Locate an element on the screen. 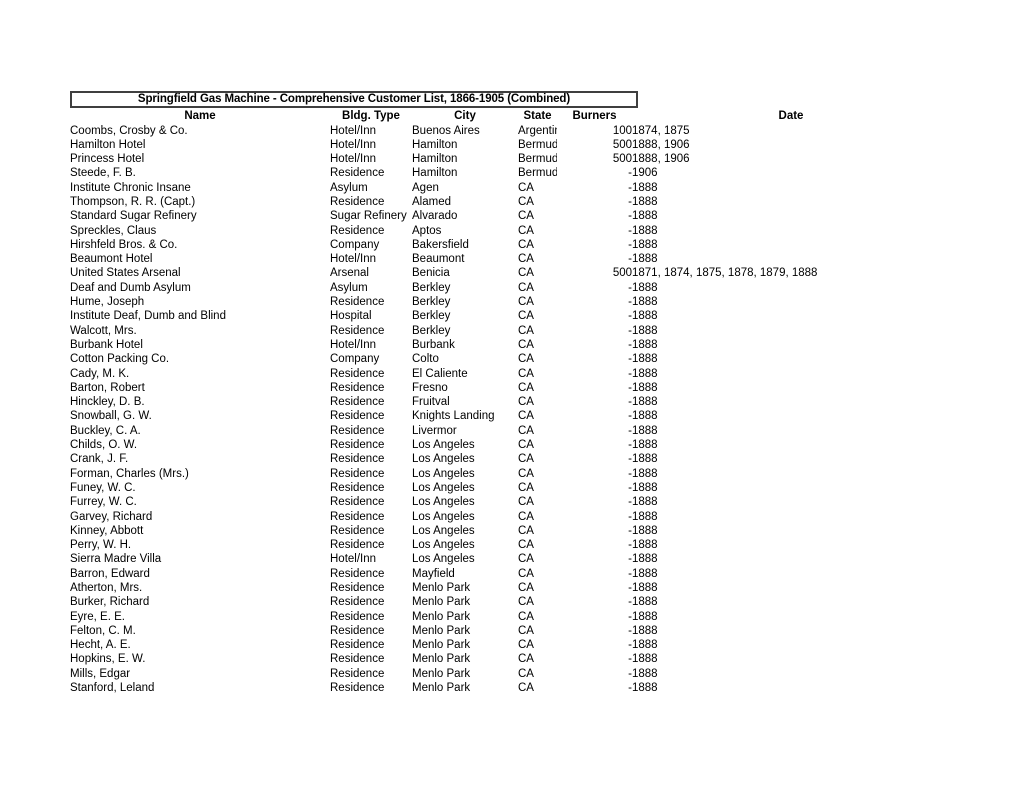  table-row: Barton, Robert Residence Fresno CA -1888 is located at coordinates (510, 388).